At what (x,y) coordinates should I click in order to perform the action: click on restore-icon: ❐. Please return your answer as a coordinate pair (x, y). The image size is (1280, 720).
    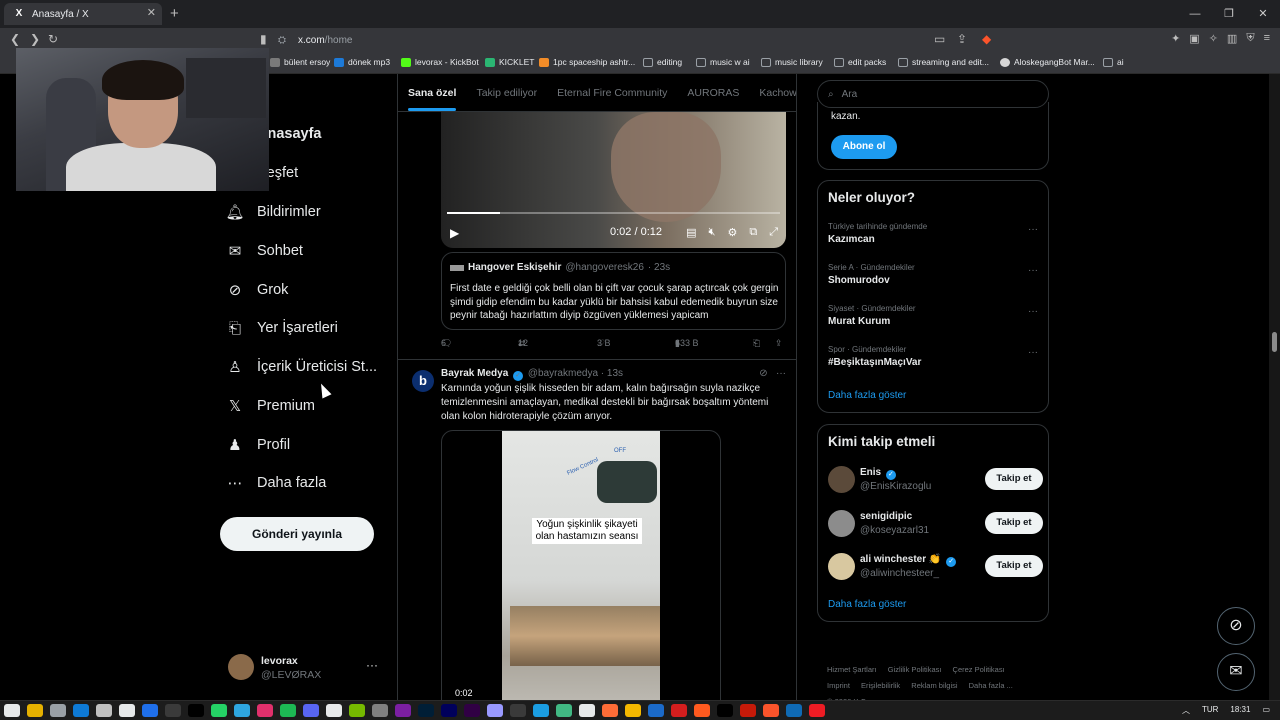
    Looking at the image, I should click on (1229, 14).